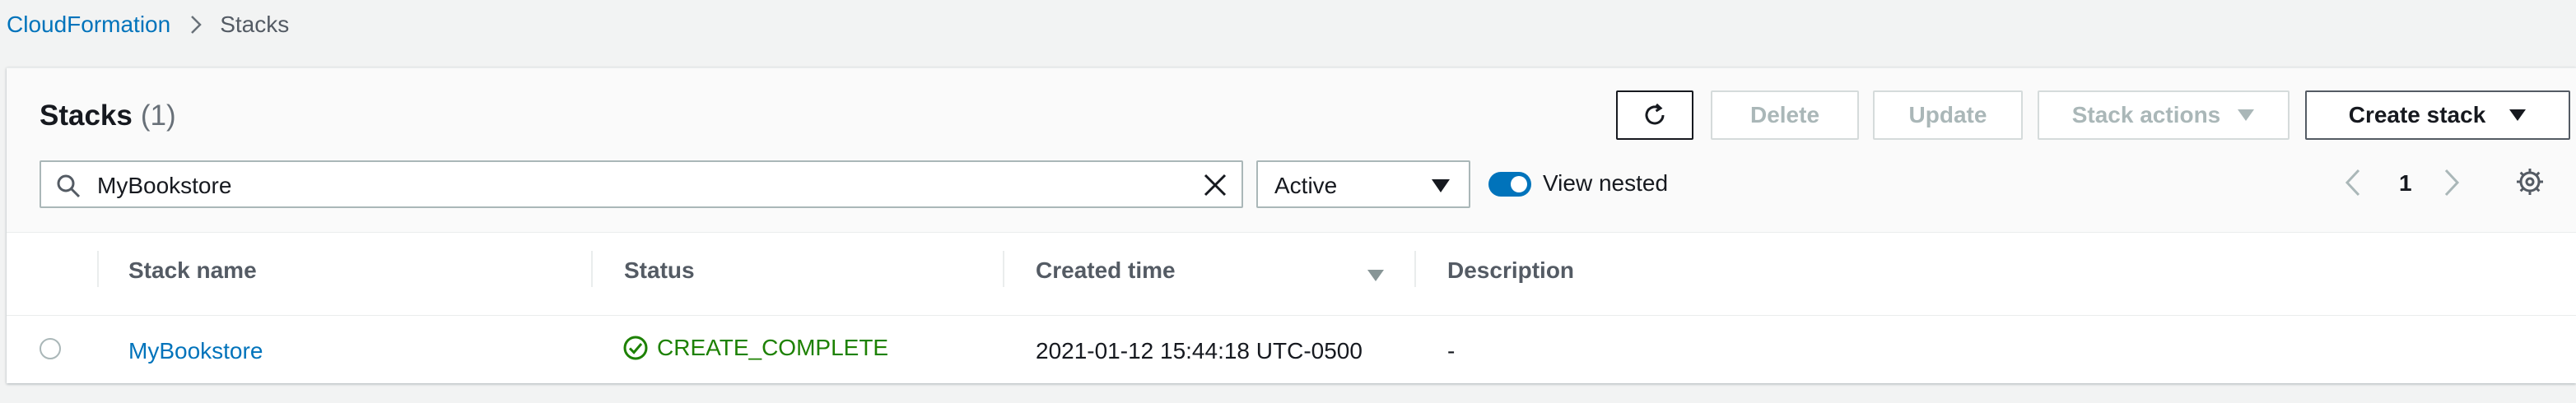  I want to click on stack-actions-button: Stack actions, so click(2164, 115).